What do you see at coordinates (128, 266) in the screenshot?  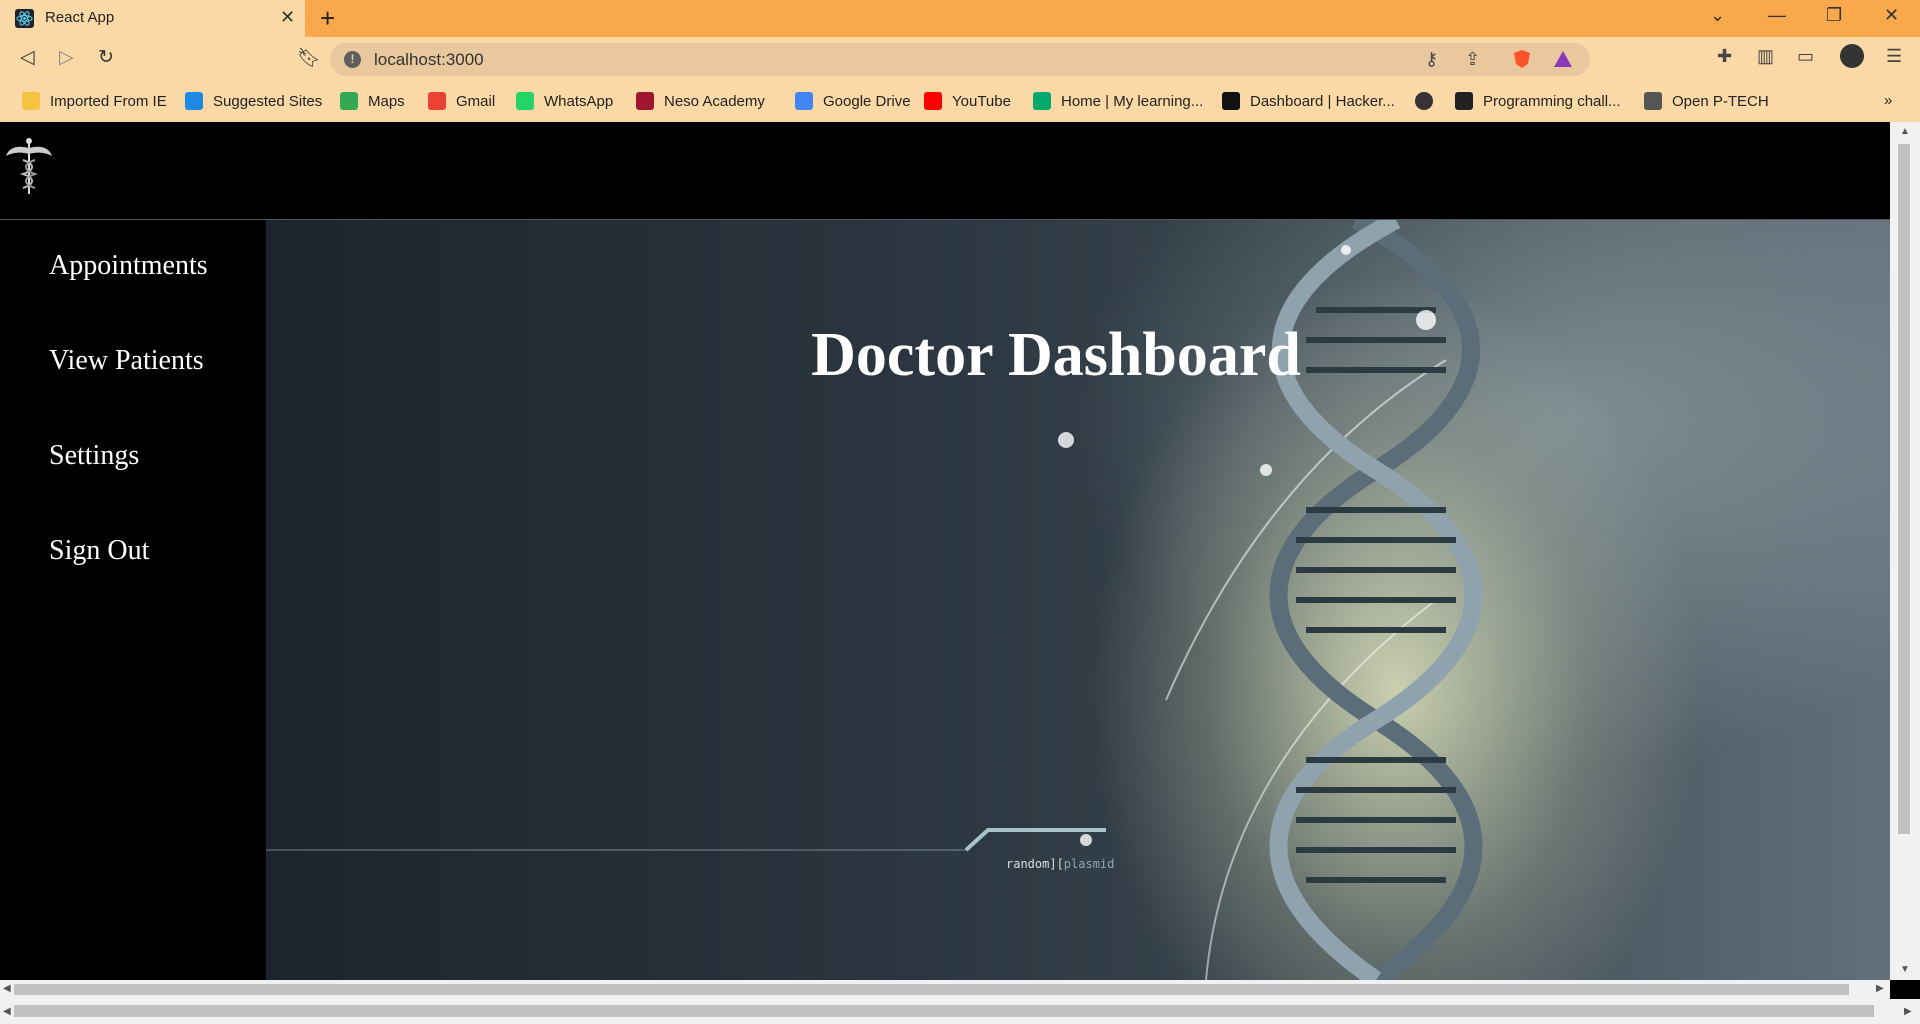 I see `nav-appointments: Appointments` at bounding box center [128, 266].